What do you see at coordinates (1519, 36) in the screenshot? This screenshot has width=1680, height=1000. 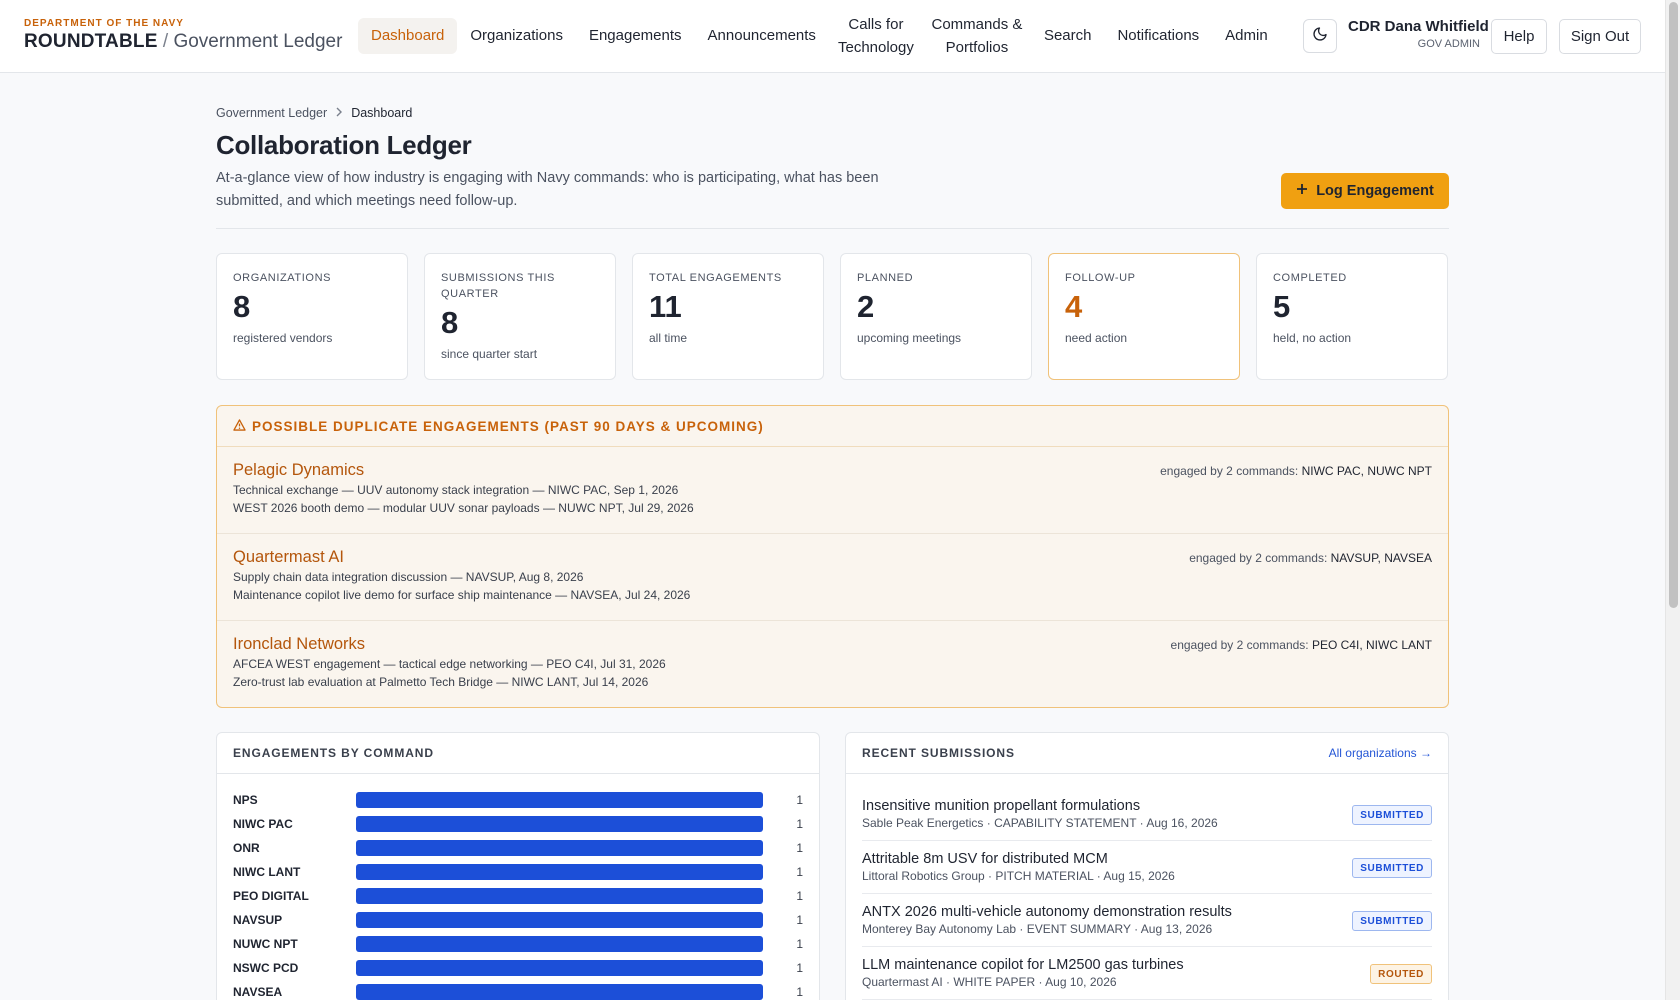 I see `help-button: Help` at bounding box center [1519, 36].